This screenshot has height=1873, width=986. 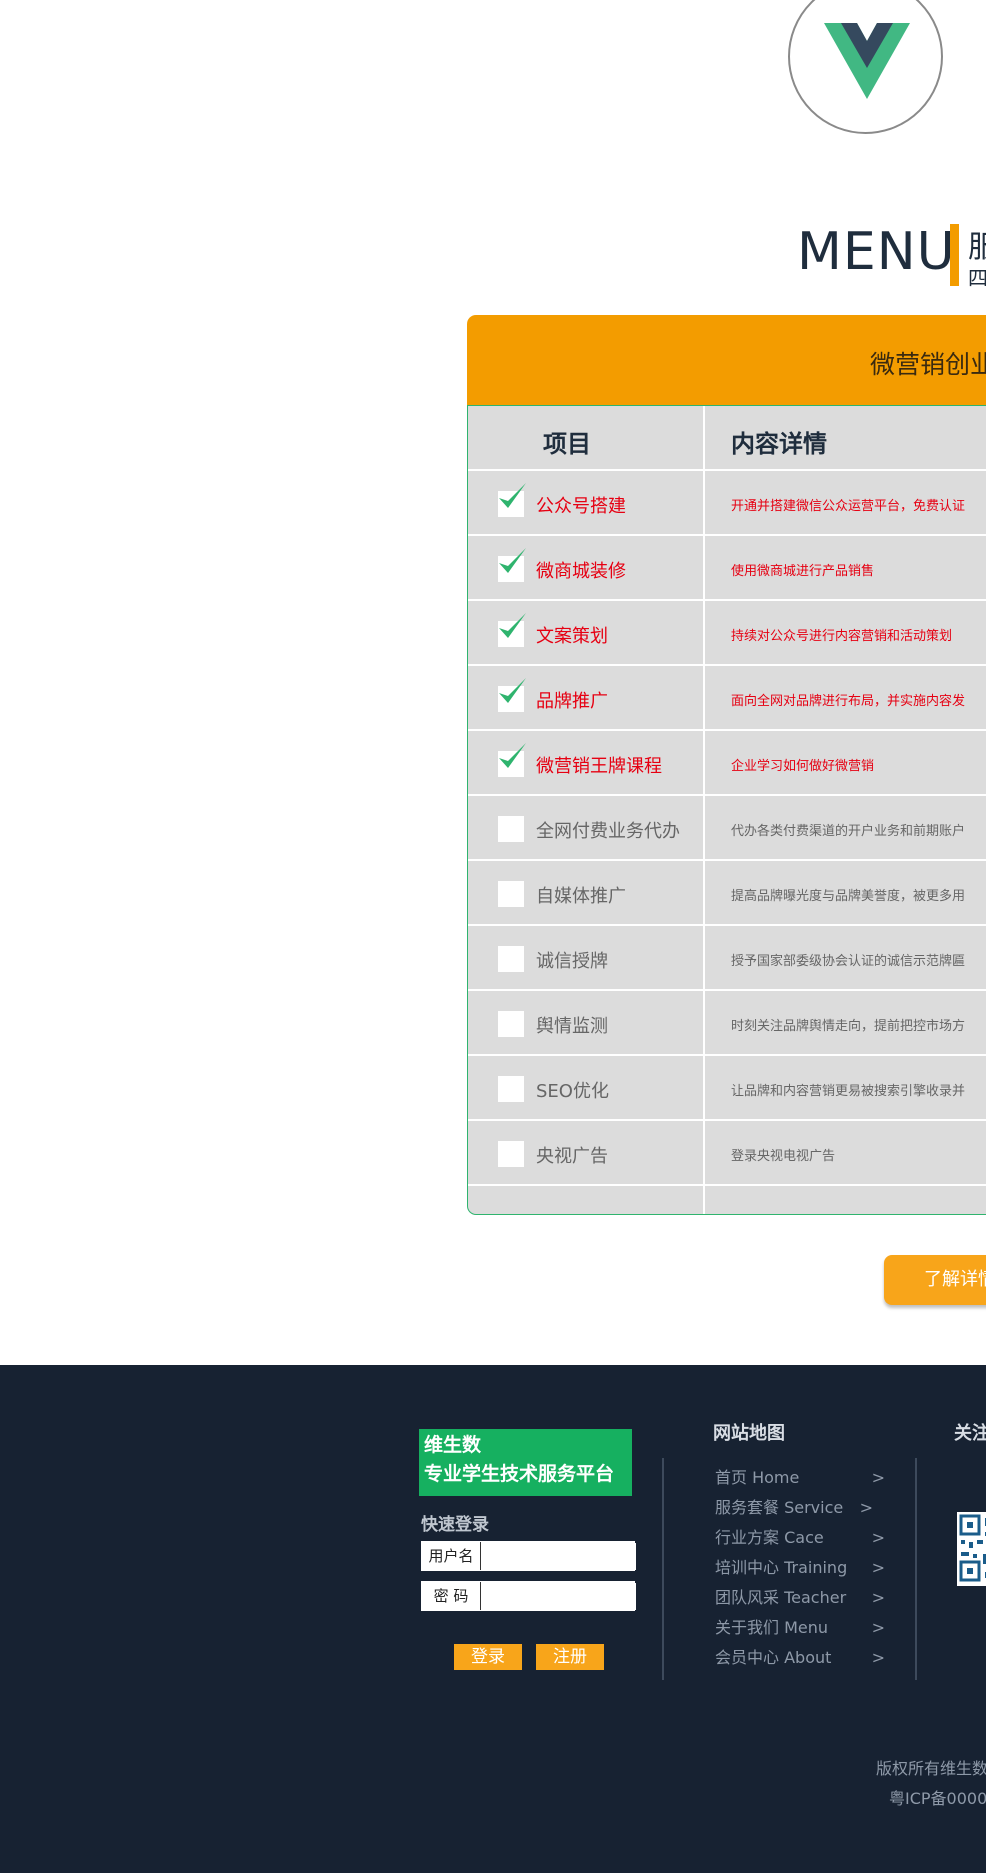 What do you see at coordinates (572, 1156) in the screenshot?
I see `row-item-label: 央视广告` at bounding box center [572, 1156].